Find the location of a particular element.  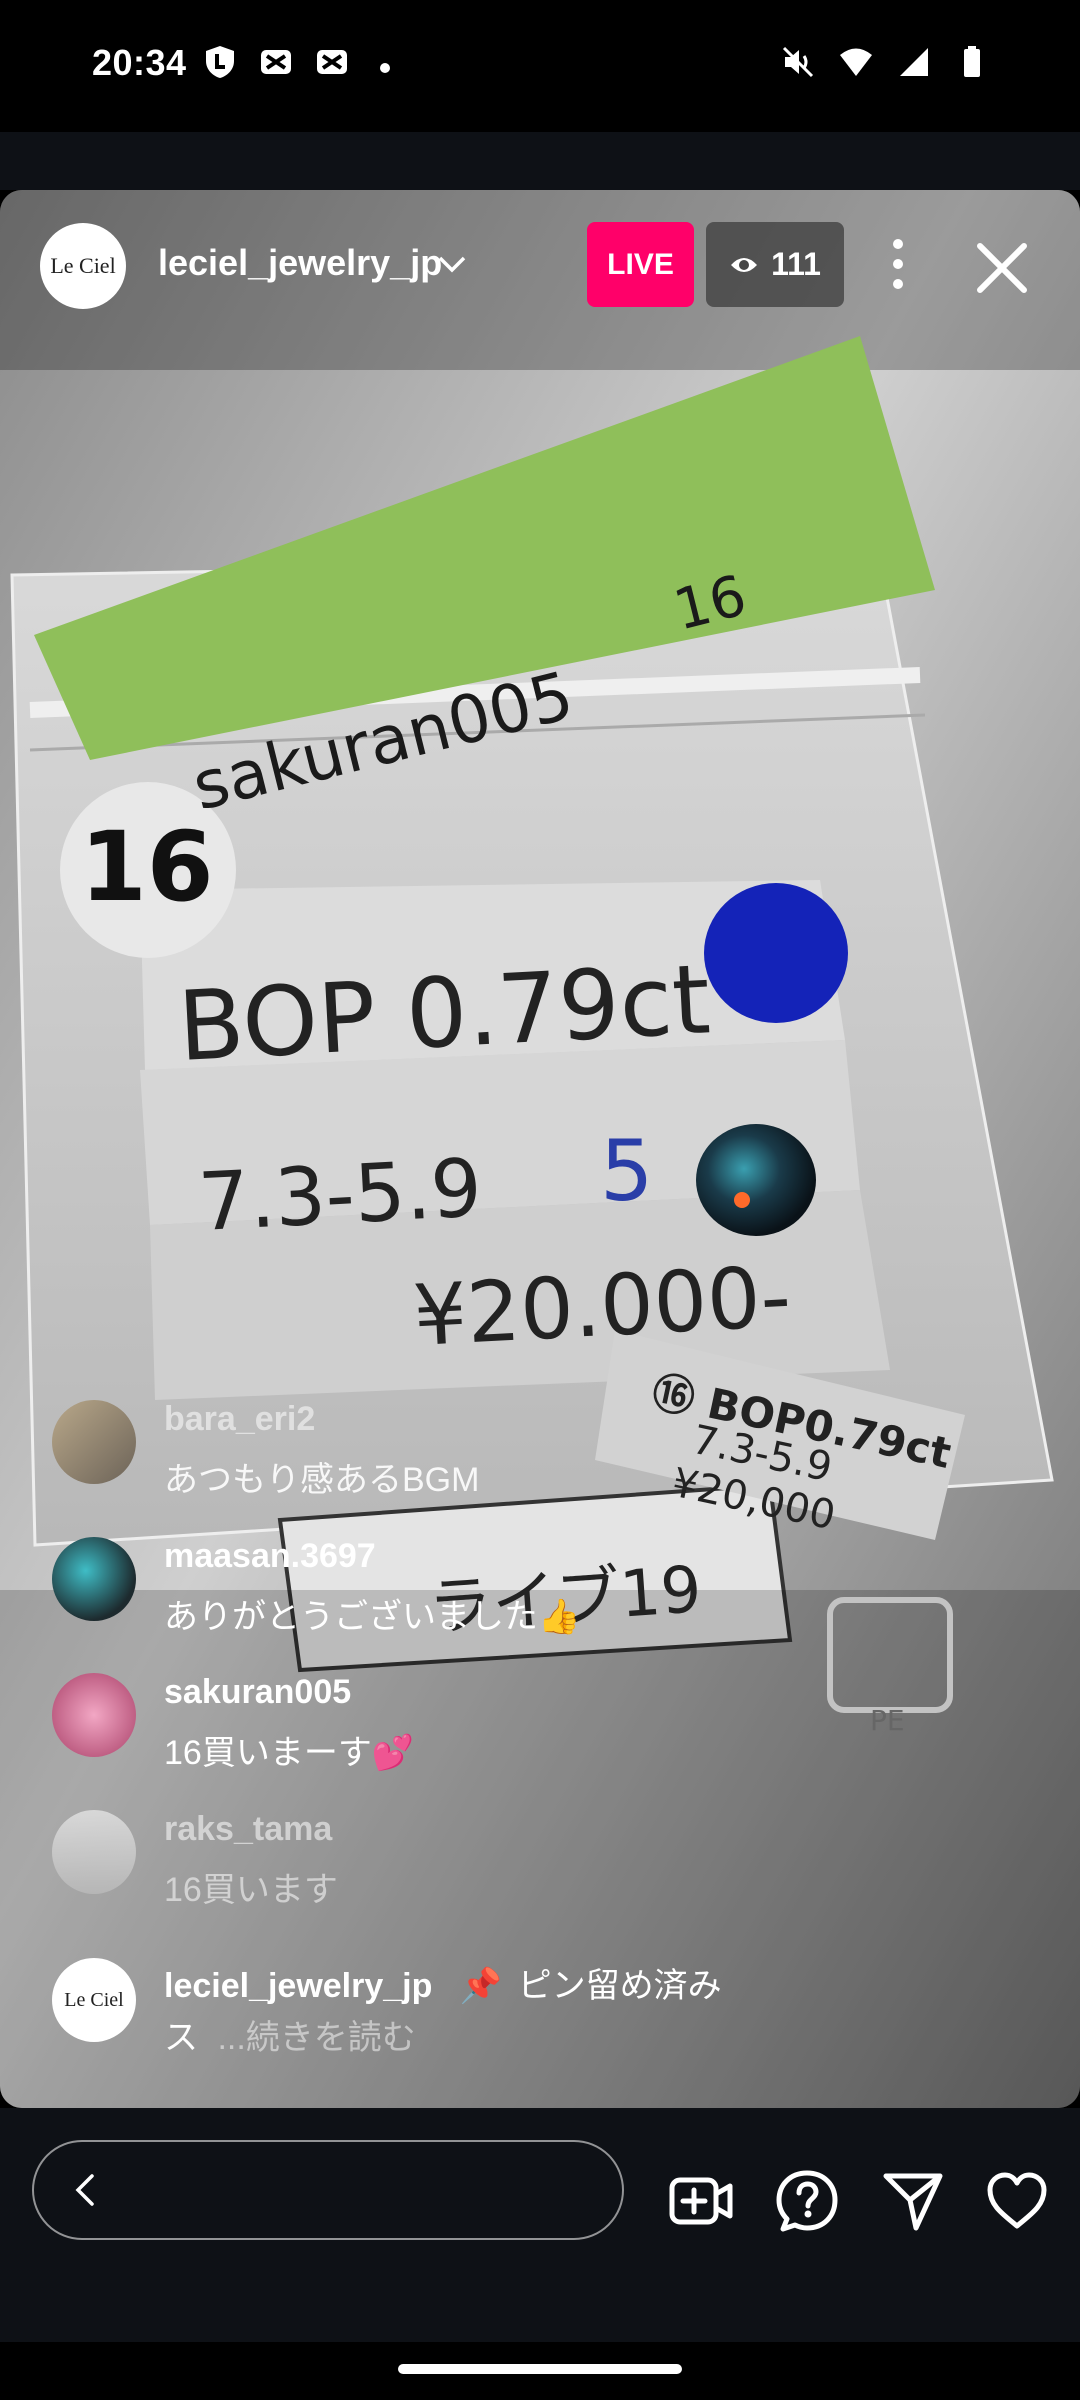

top-band is located at coordinates (540, 161).